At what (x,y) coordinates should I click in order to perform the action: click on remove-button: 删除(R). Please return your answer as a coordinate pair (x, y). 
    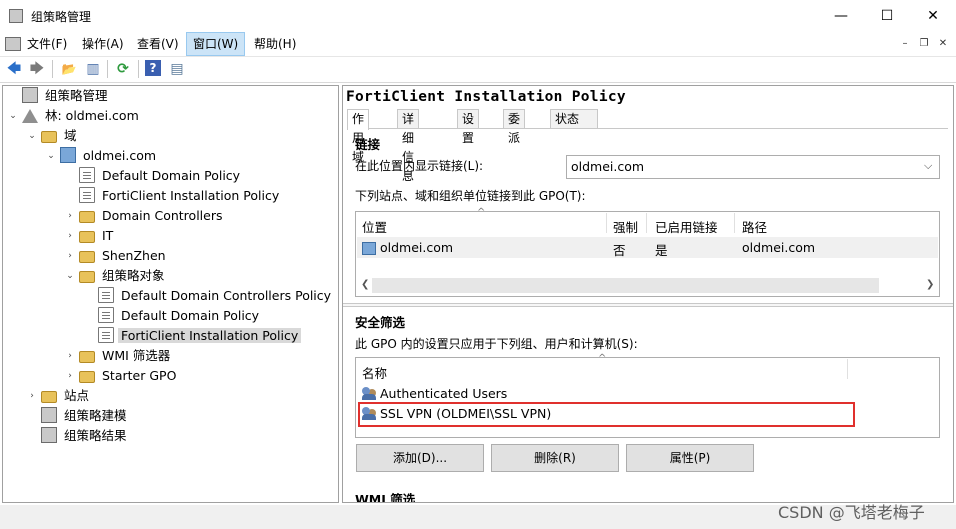
    Looking at the image, I should click on (555, 458).